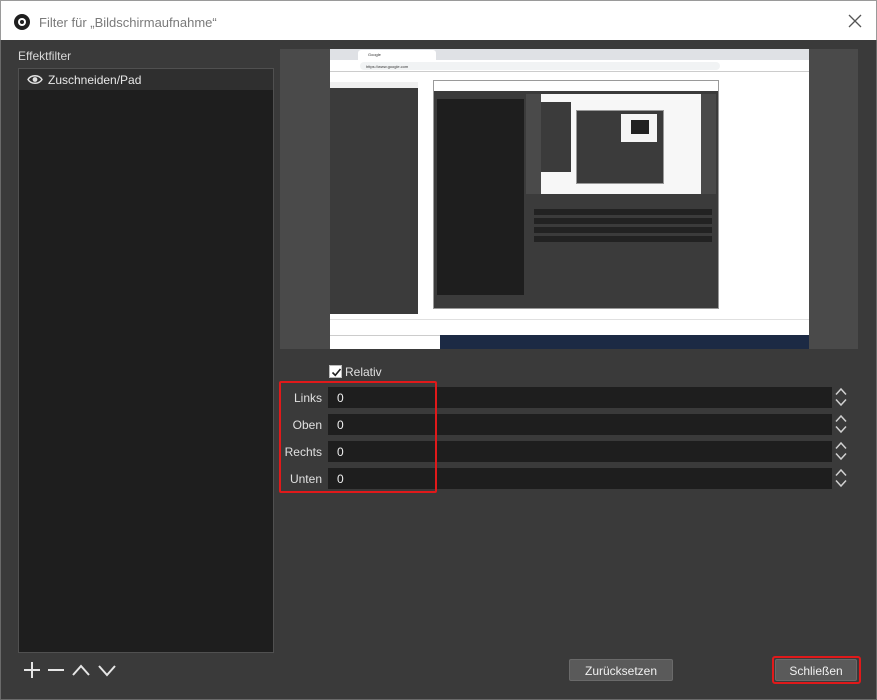 This screenshot has height=700, width=877. I want to click on relative-checkbox, so click(335, 371).